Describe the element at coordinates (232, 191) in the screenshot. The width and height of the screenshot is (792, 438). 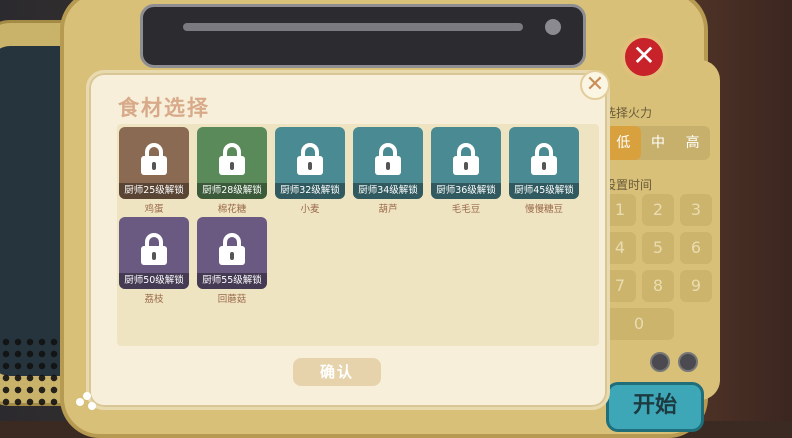
I see `unlock-requirement: 厨师28级解锁` at that location.